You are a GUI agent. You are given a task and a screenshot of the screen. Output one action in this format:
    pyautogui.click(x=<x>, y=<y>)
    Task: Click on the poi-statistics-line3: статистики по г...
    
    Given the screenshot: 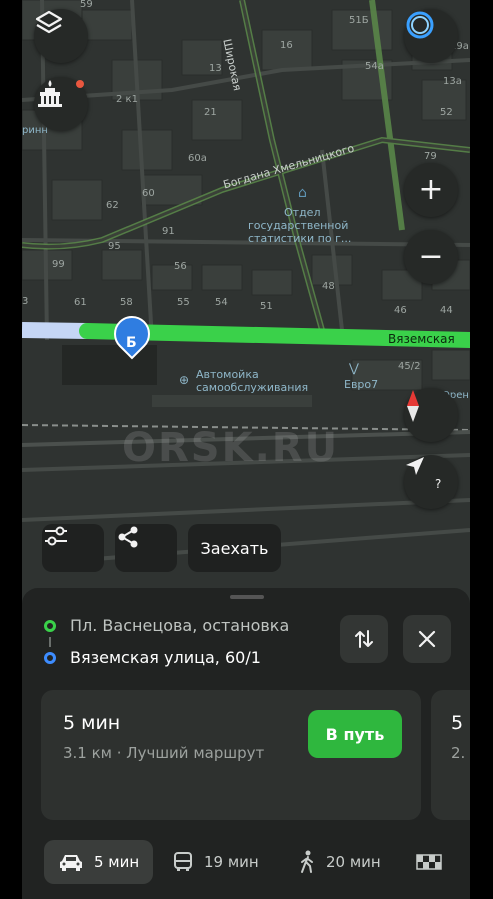 What is the action you would take?
    pyautogui.click(x=300, y=238)
    